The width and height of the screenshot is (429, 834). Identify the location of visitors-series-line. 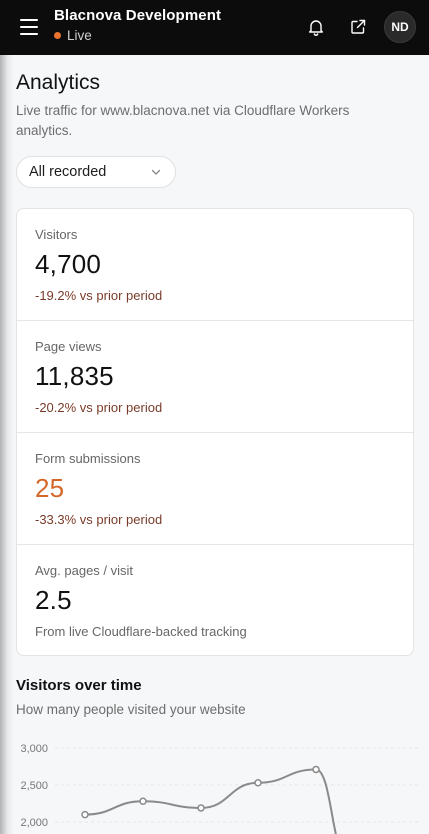
(210, 801).